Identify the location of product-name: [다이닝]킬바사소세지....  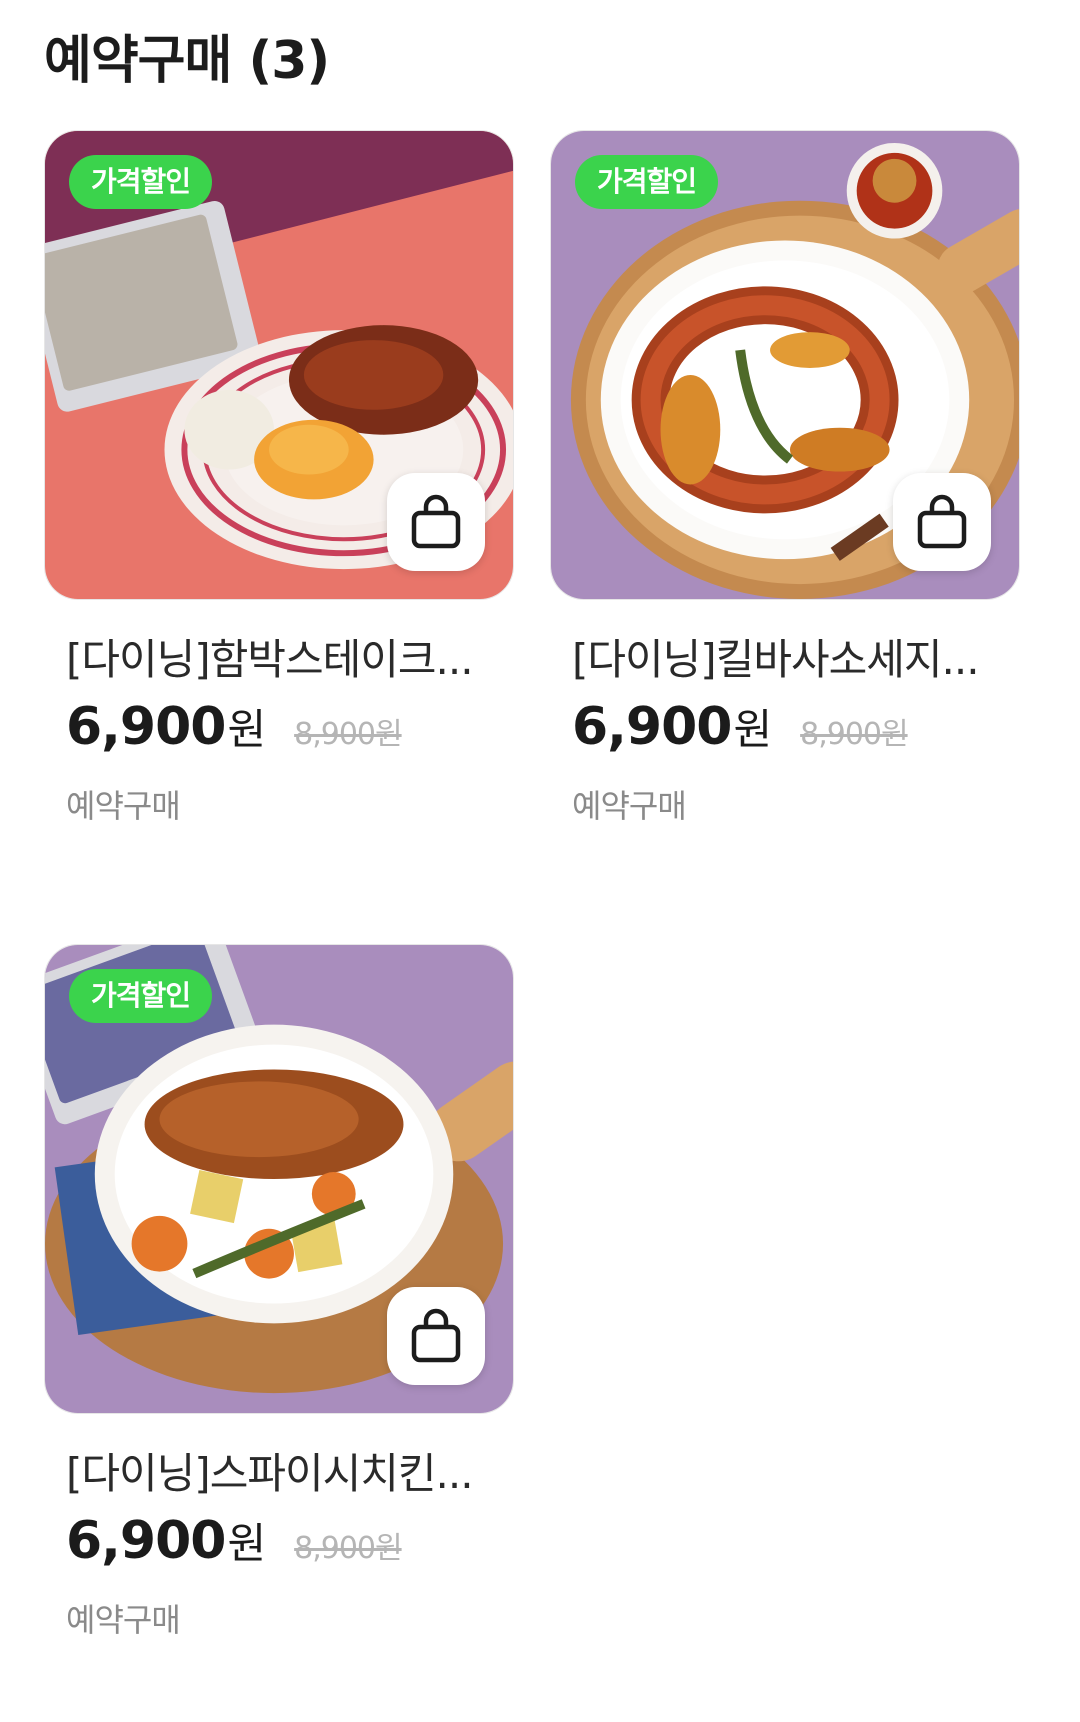
(792, 660).